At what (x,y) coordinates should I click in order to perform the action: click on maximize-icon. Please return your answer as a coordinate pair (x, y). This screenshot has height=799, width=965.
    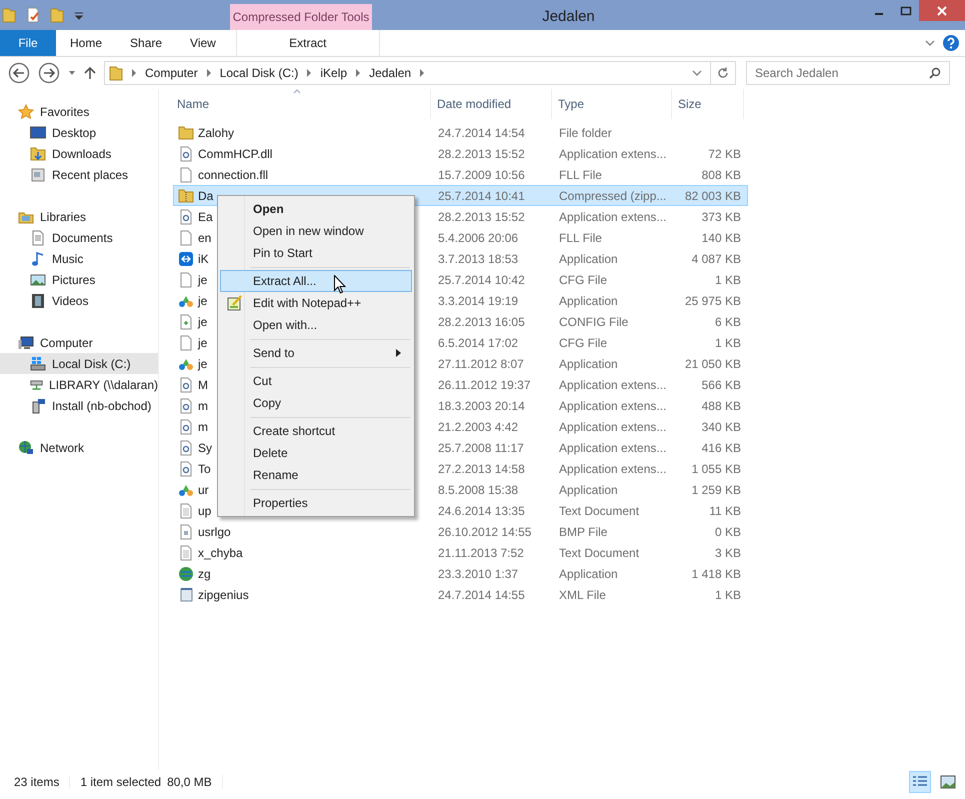
    Looking at the image, I should click on (906, 11).